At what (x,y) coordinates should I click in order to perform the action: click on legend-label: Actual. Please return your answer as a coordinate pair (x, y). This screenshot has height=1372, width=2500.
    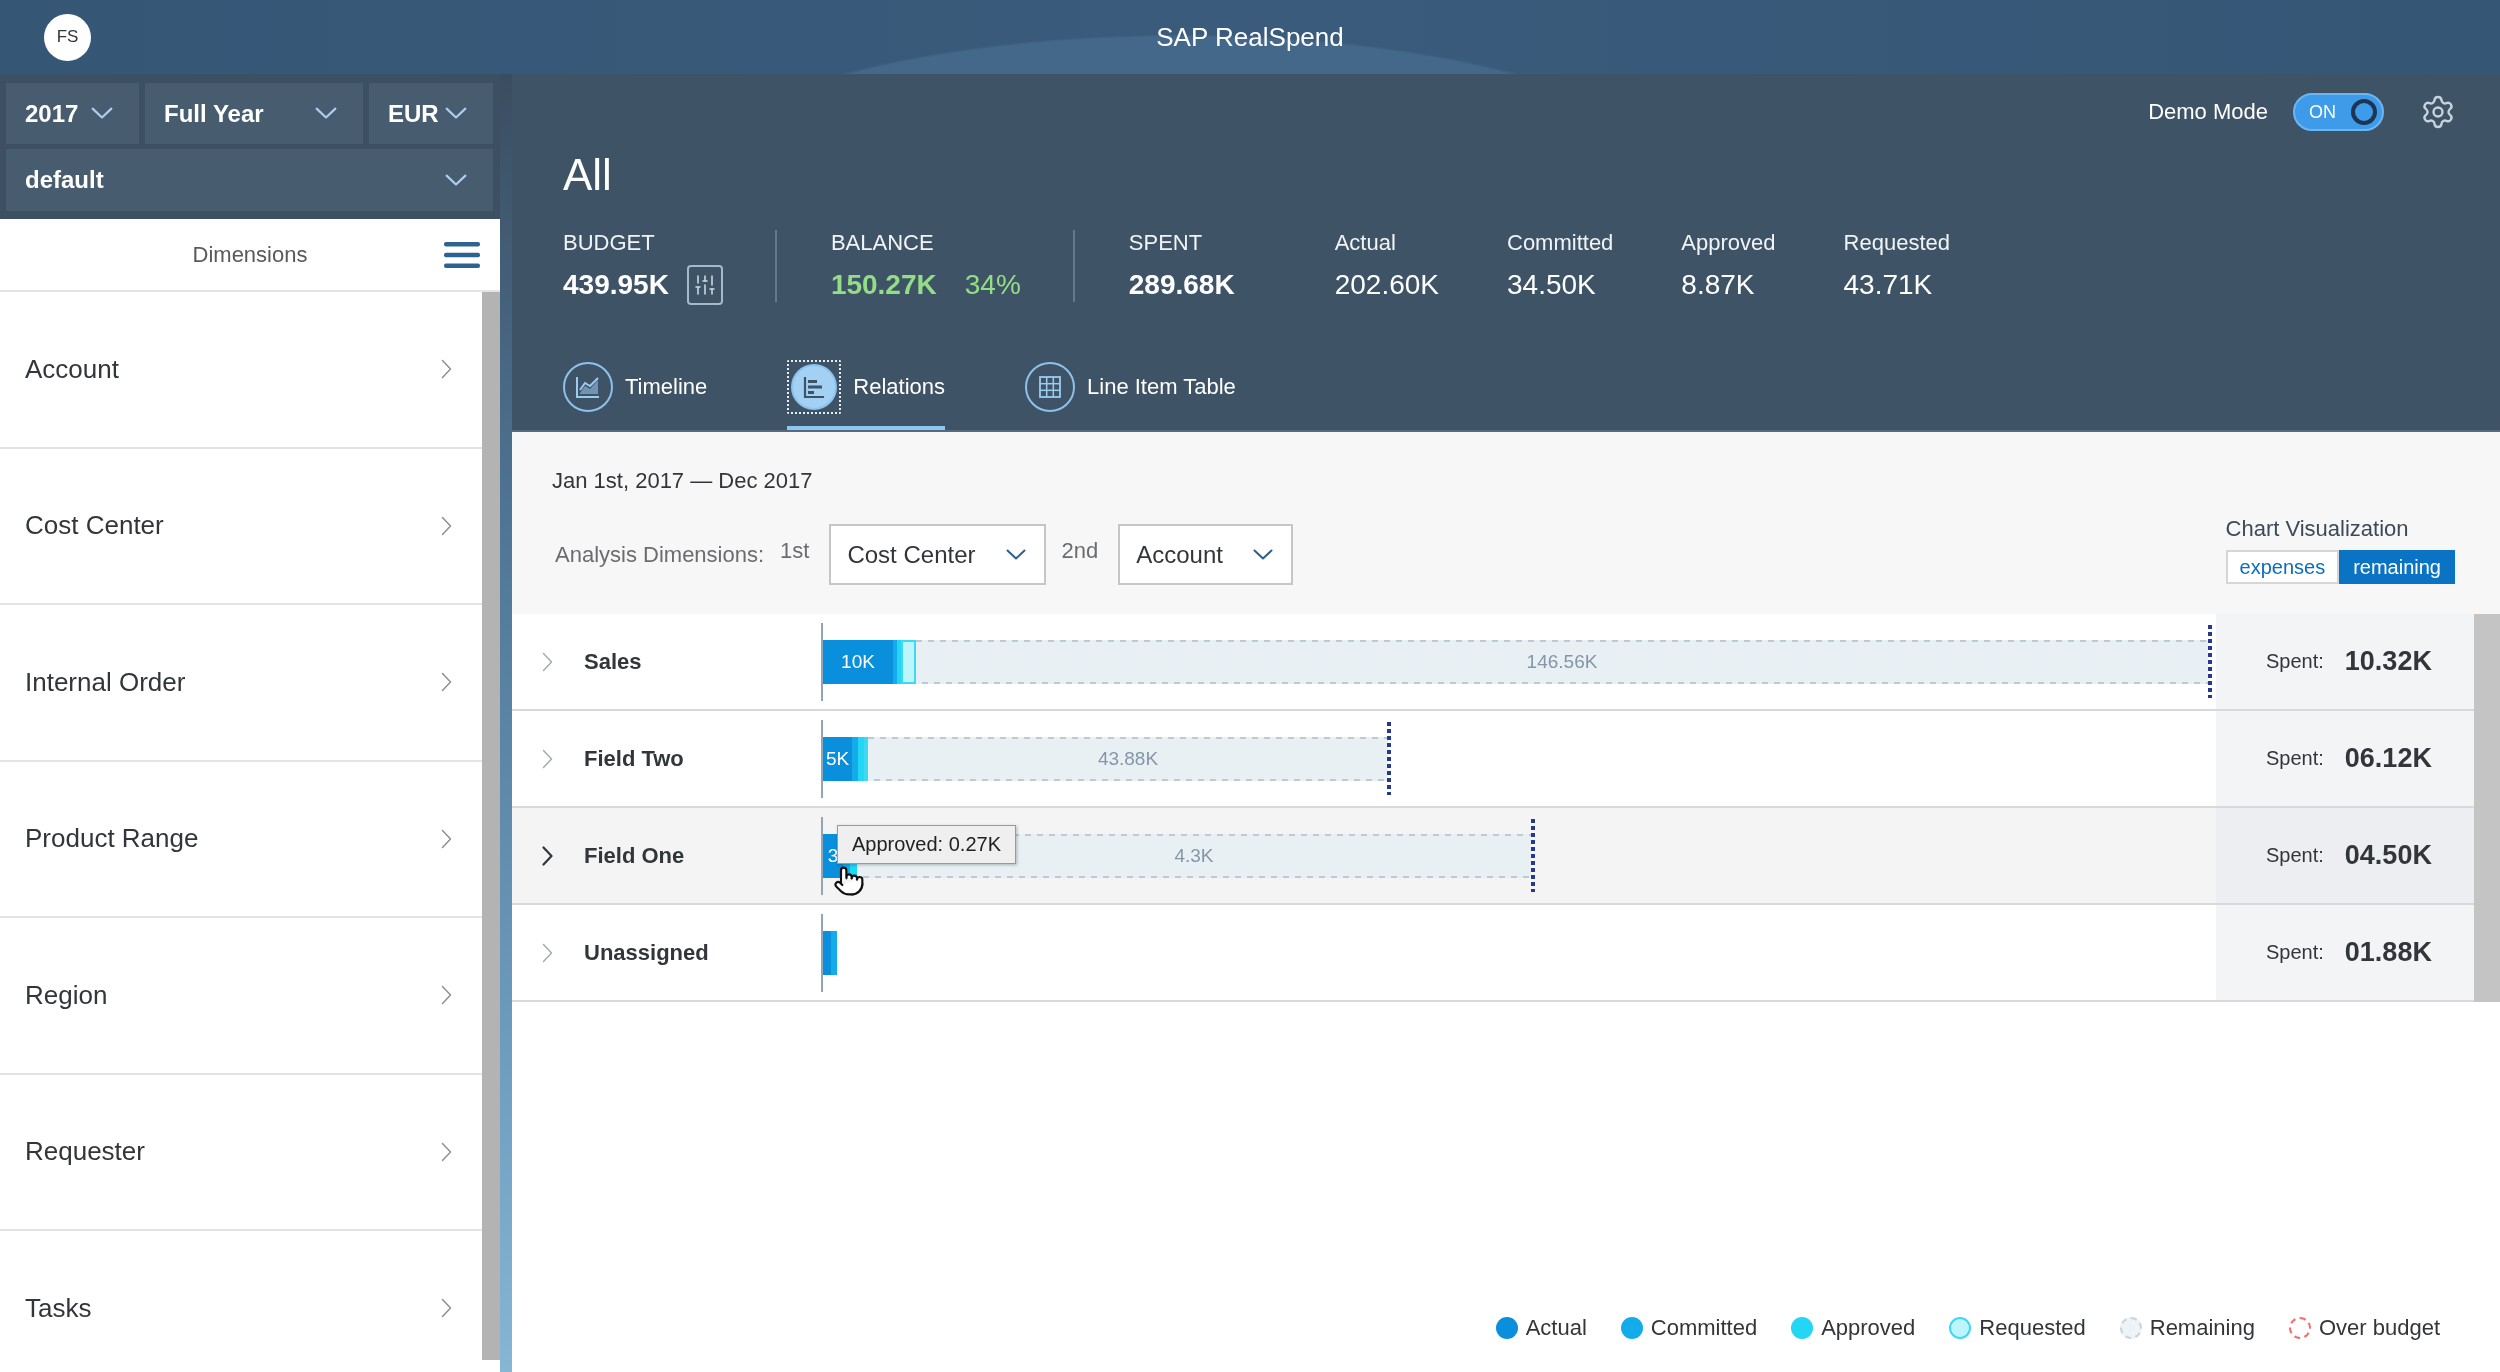
    Looking at the image, I should click on (1556, 1328).